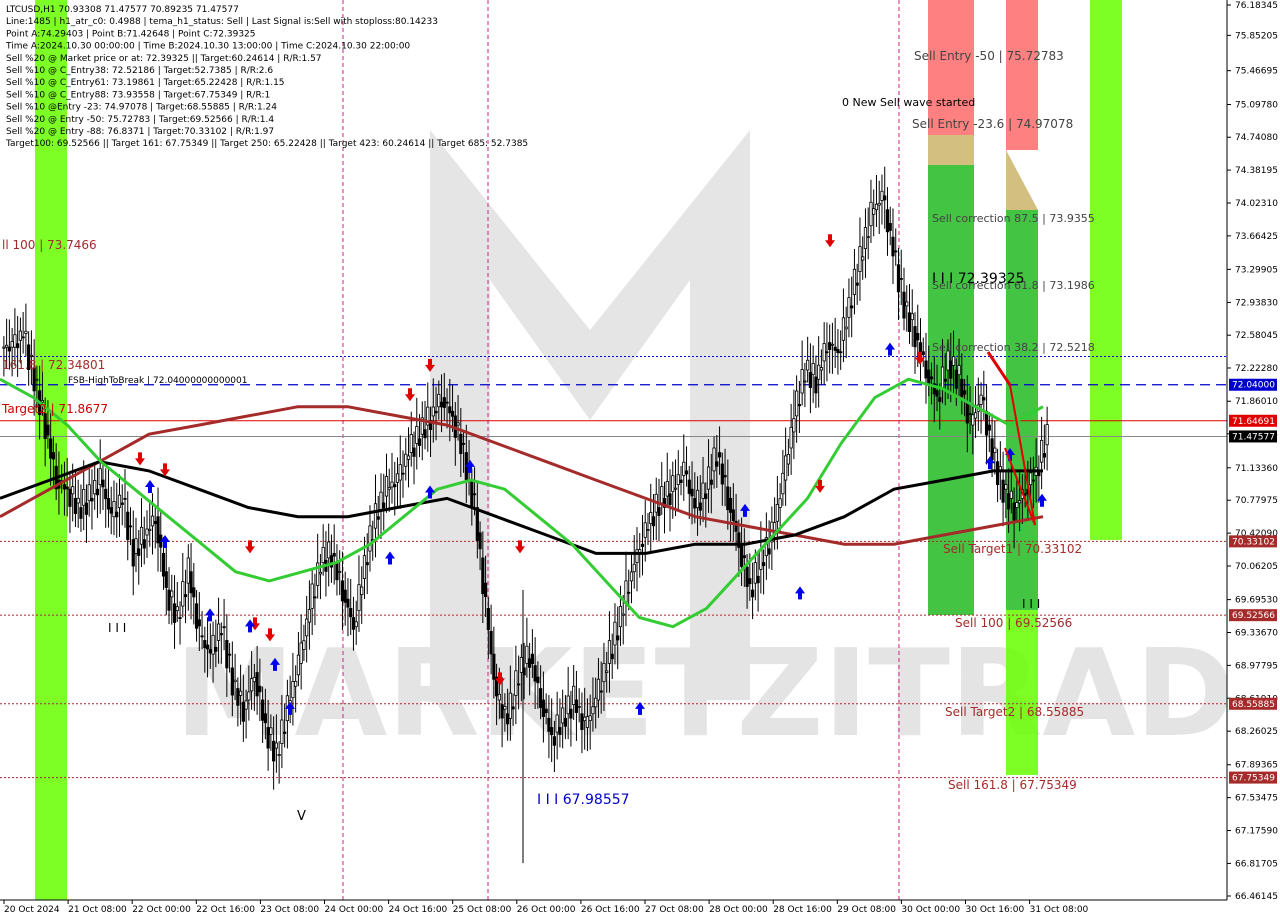 This screenshot has width=1280, height=924. Describe the element at coordinates (1256, 303) in the screenshot. I see `y-tick-label: 72.93830` at that location.